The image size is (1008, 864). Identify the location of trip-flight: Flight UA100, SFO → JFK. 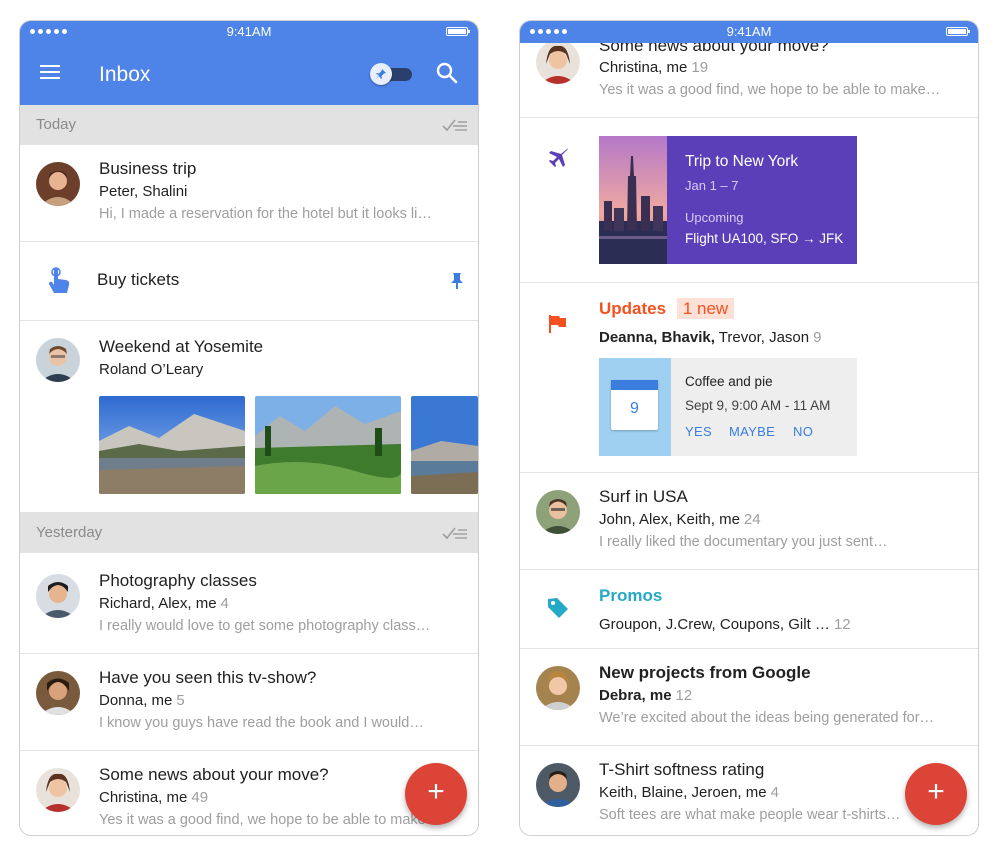
(764, 238).